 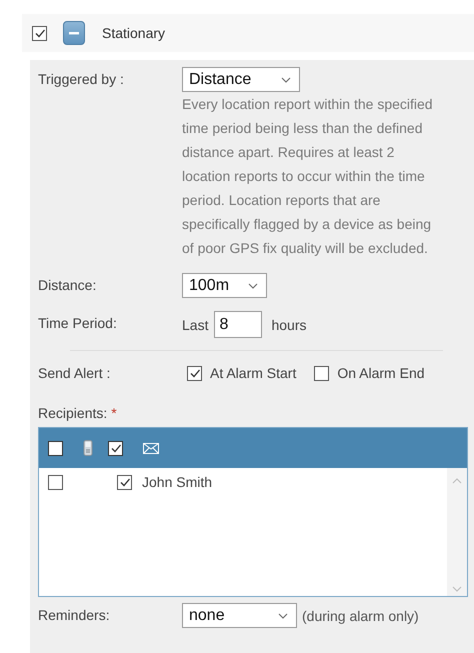 I want to click on dropdown: 100m, so click(x=224, y=285).